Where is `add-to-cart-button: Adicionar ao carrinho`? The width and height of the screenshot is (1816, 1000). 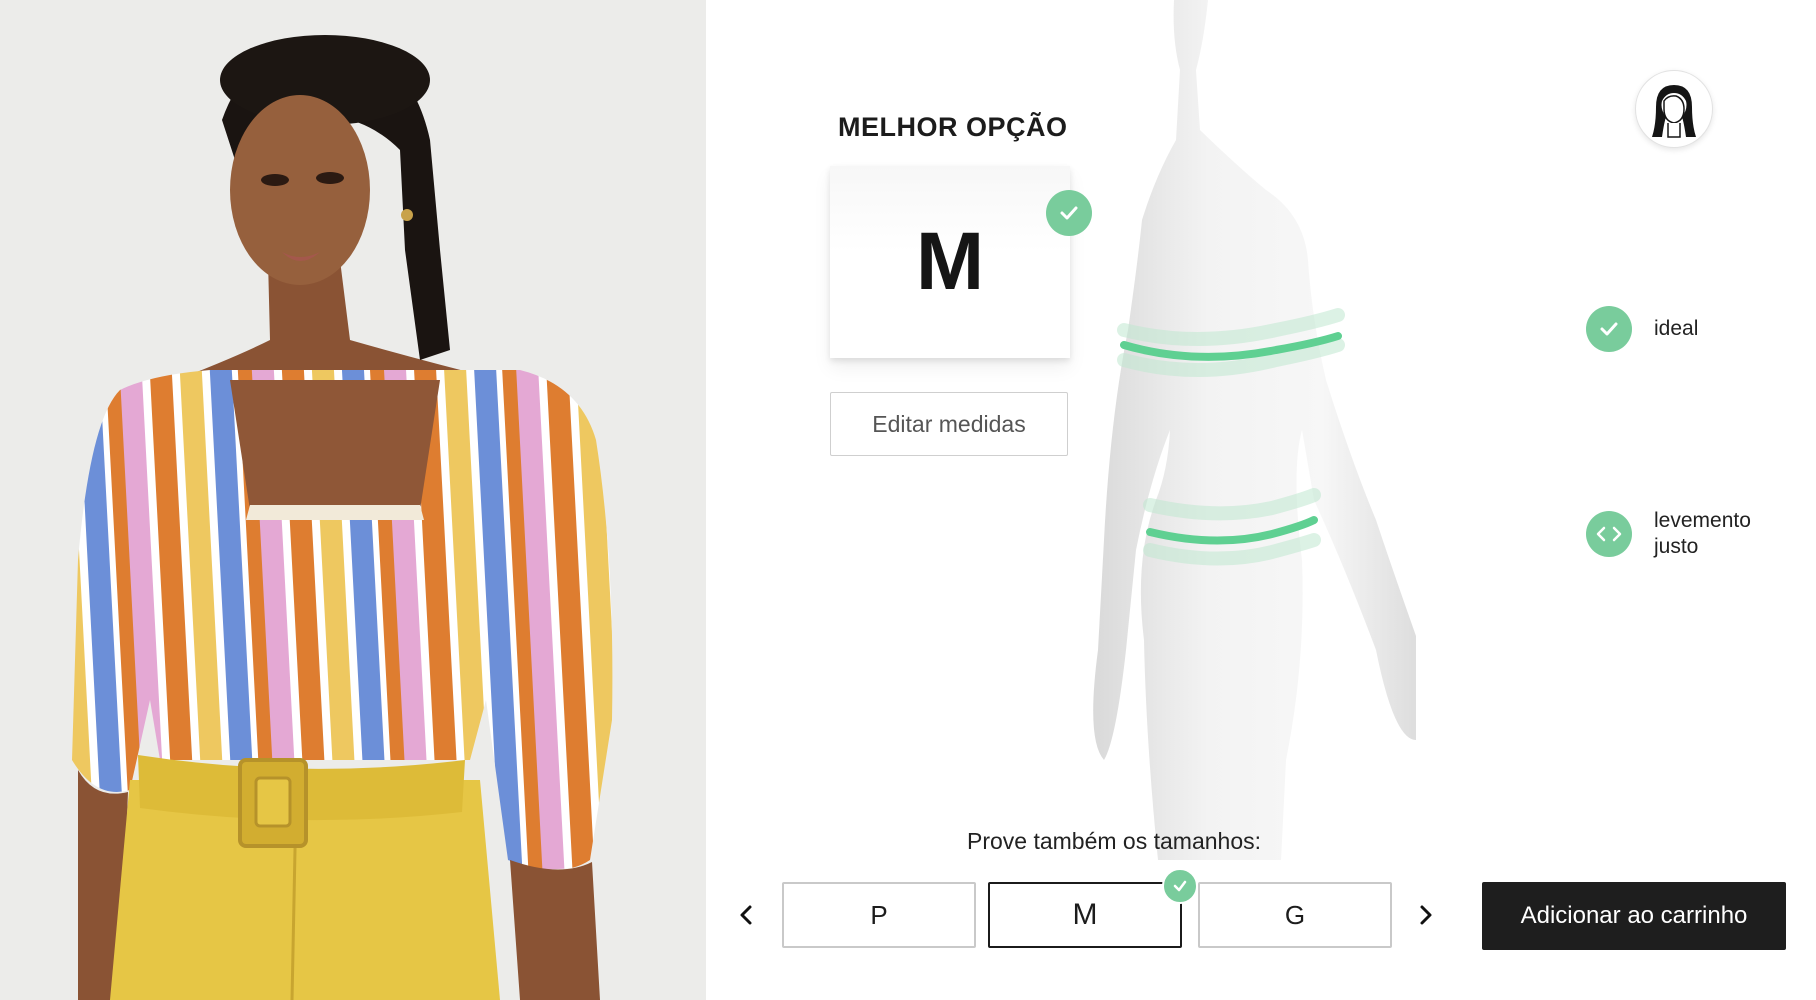
add-to-cart-button: Adicionar ao carrinho is located at coordinates (1634, 916).